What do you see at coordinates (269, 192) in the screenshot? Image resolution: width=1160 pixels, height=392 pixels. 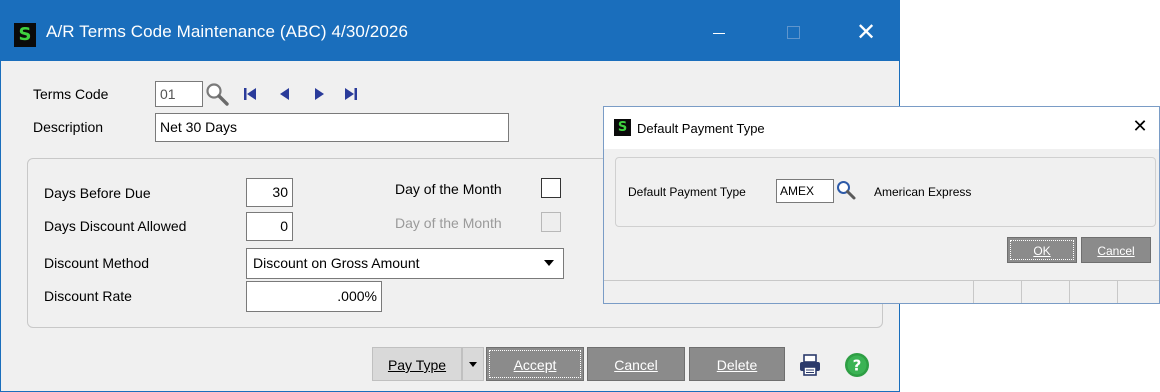 I see `days-before-due-input: 30` at bounding box center [269, 192].